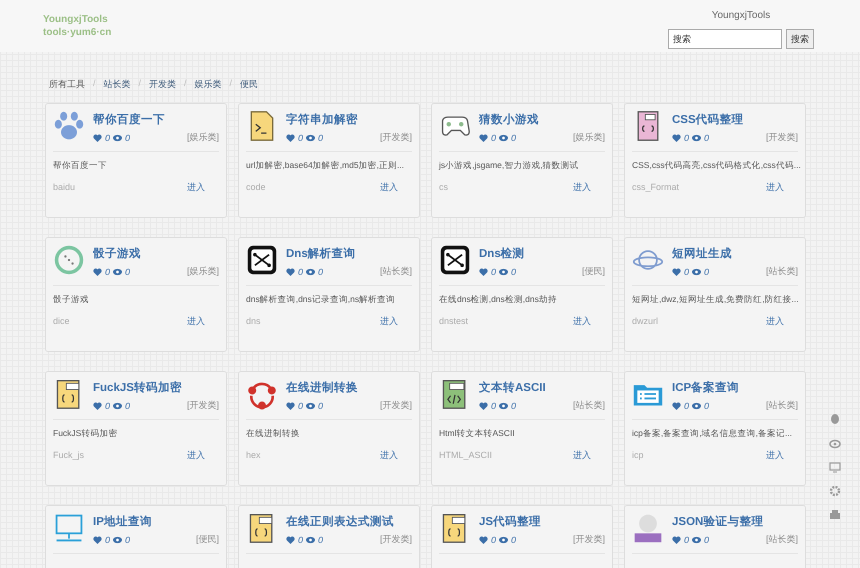  Describe the element at coordinates (542, 253) in the screenshot. I see `tool-title: Dns检测` at that location.